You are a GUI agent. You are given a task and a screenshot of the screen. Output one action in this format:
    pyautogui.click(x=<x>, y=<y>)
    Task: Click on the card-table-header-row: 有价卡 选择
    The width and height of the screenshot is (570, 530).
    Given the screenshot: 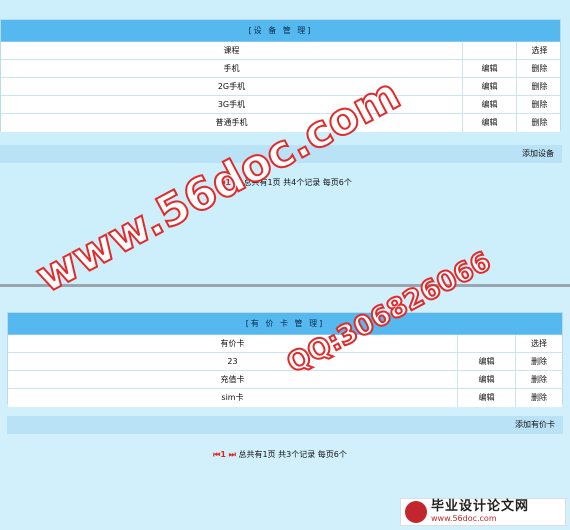 What is the action you would take?
    pyautogui.click(x=285, y=344)
    